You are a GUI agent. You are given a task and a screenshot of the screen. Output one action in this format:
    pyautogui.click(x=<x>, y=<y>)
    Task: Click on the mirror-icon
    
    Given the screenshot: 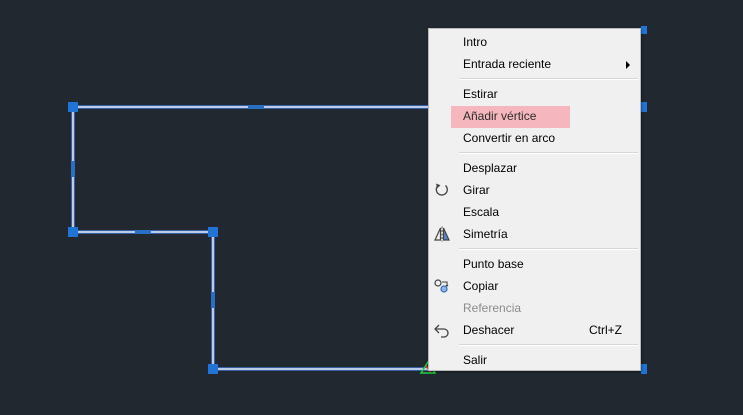 What is the action you would take?
    pyautogui.click(x=442, y=234)
    